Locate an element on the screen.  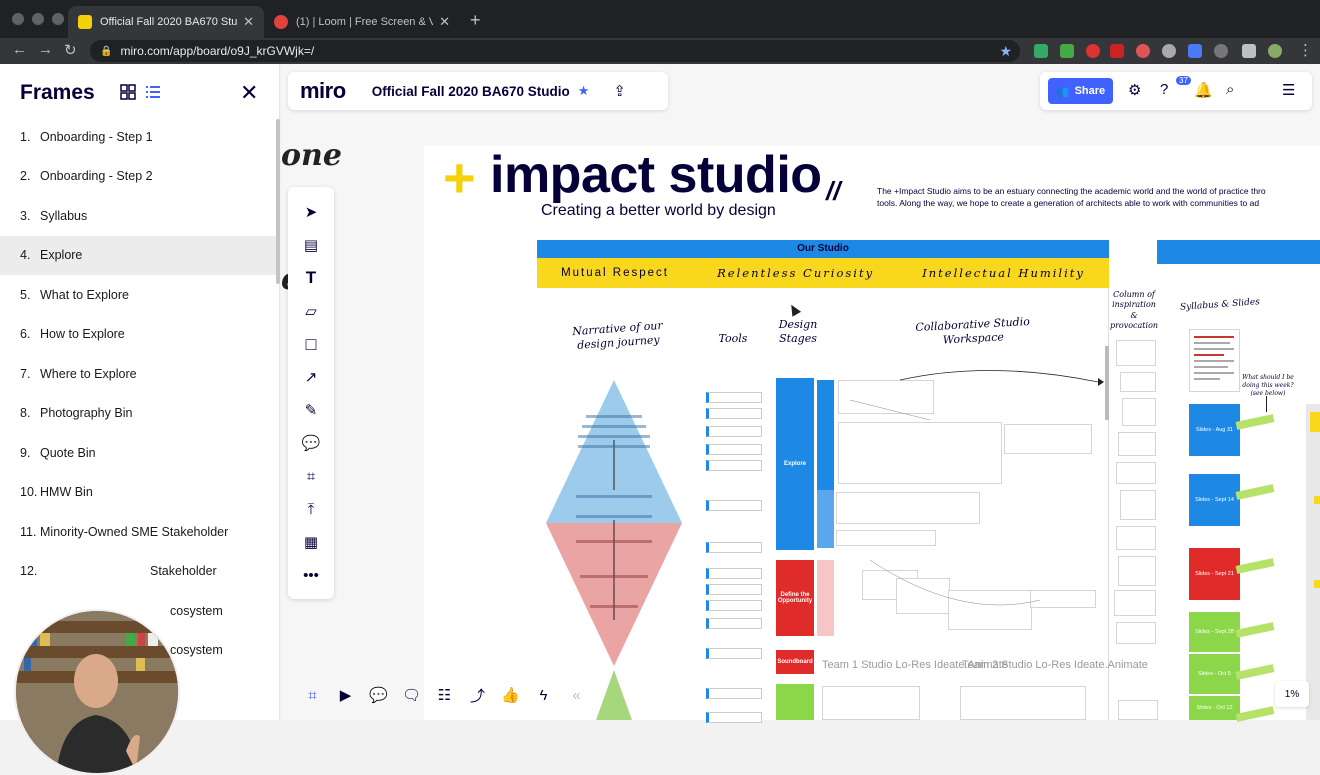
list-view-icon is located at coordinates (153, 92).